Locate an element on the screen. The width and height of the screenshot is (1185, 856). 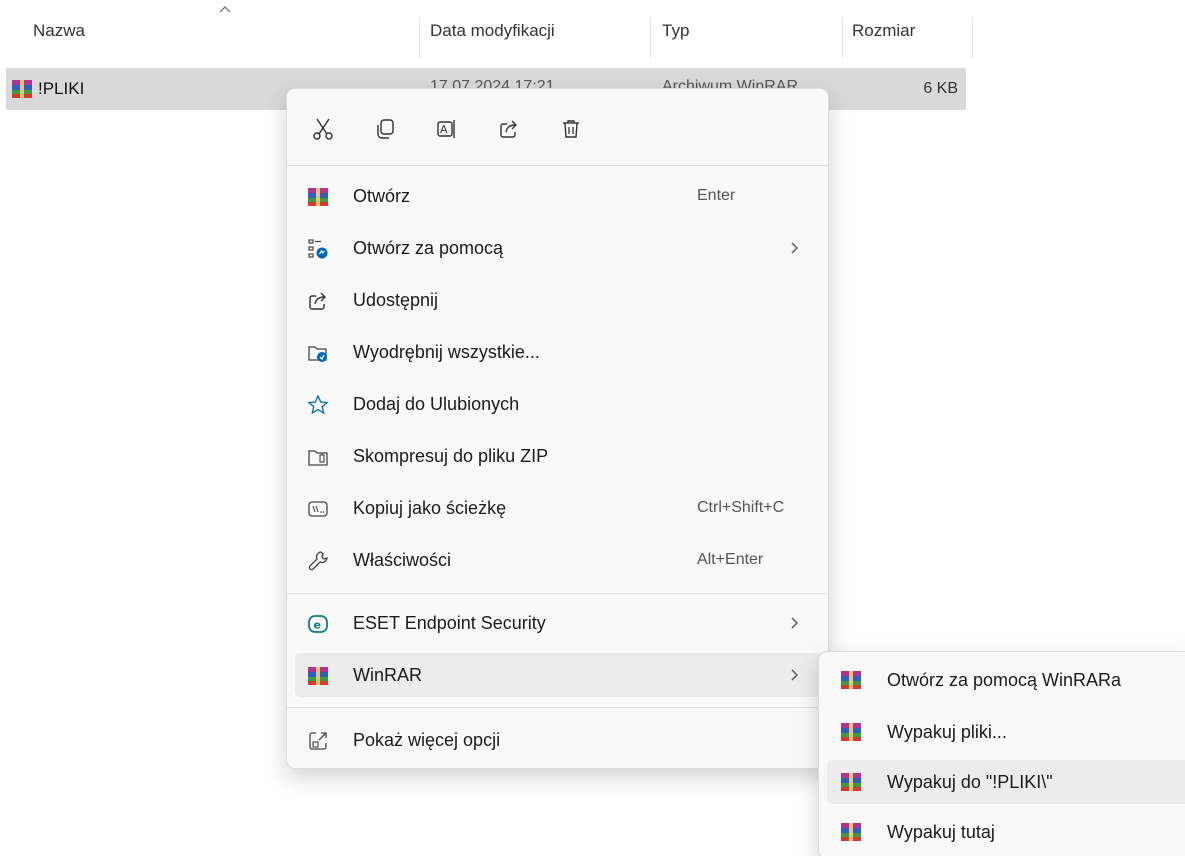
menu-item-open-with: Otwórz za pomocą is located at coordinates (558, 248).